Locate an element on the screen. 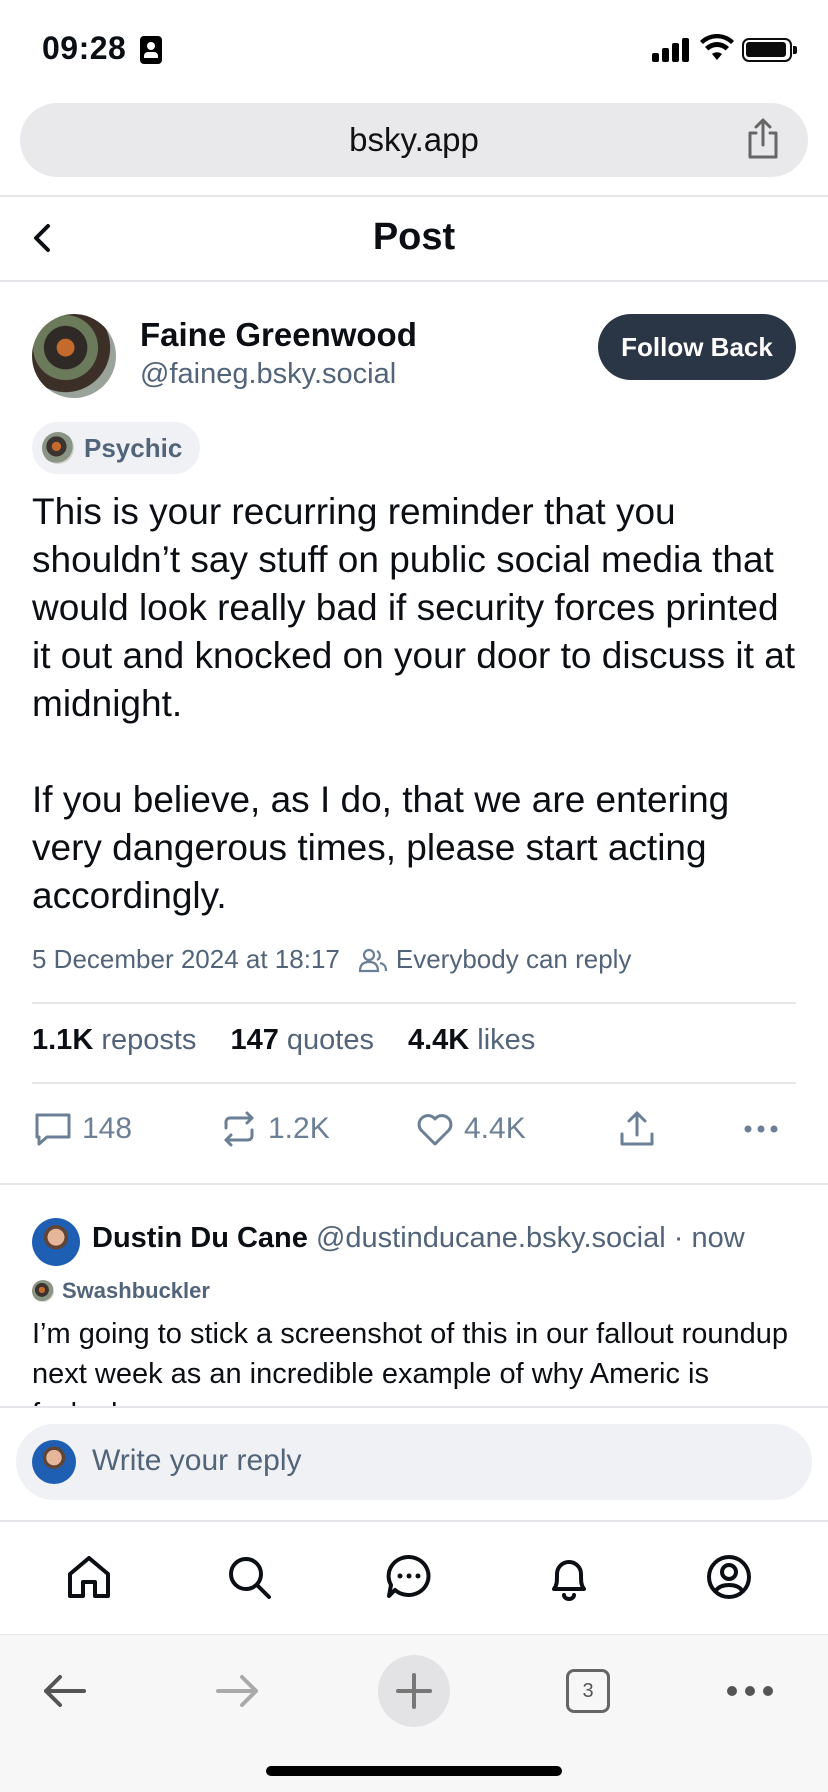  reply-button: 148 is located at coordinates (82, 1129).